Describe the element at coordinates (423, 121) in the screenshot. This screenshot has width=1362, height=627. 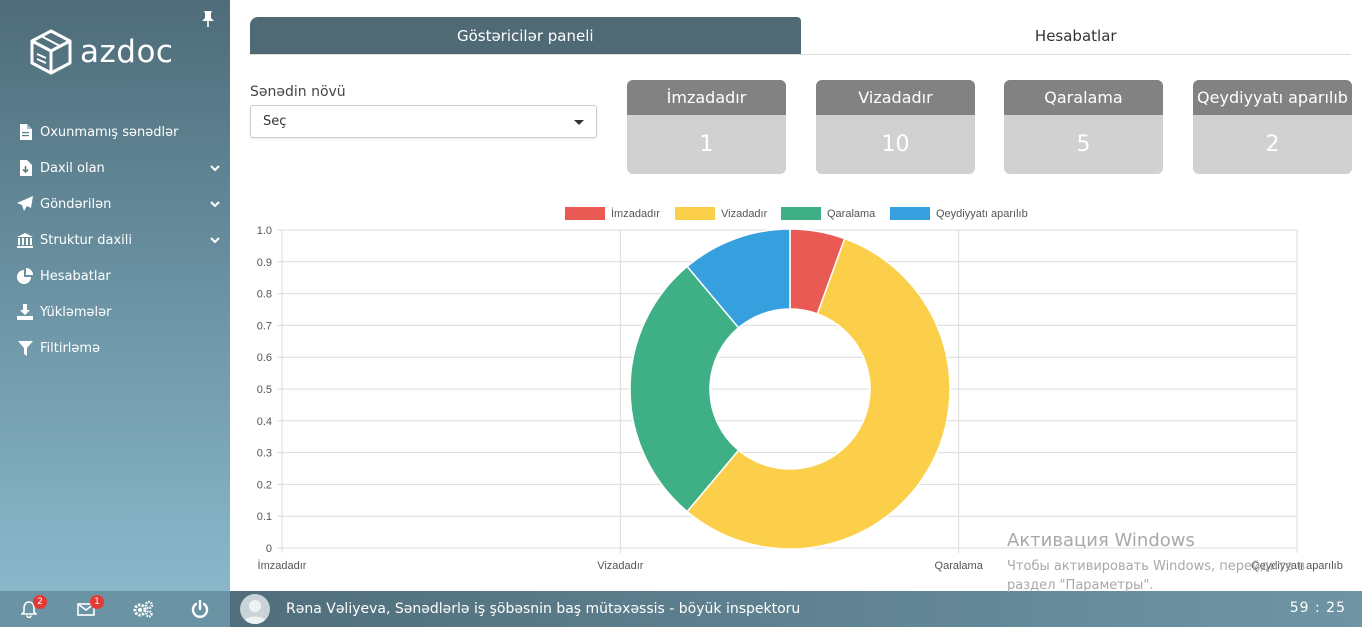
I see `document-type-select: Seç` at that location.